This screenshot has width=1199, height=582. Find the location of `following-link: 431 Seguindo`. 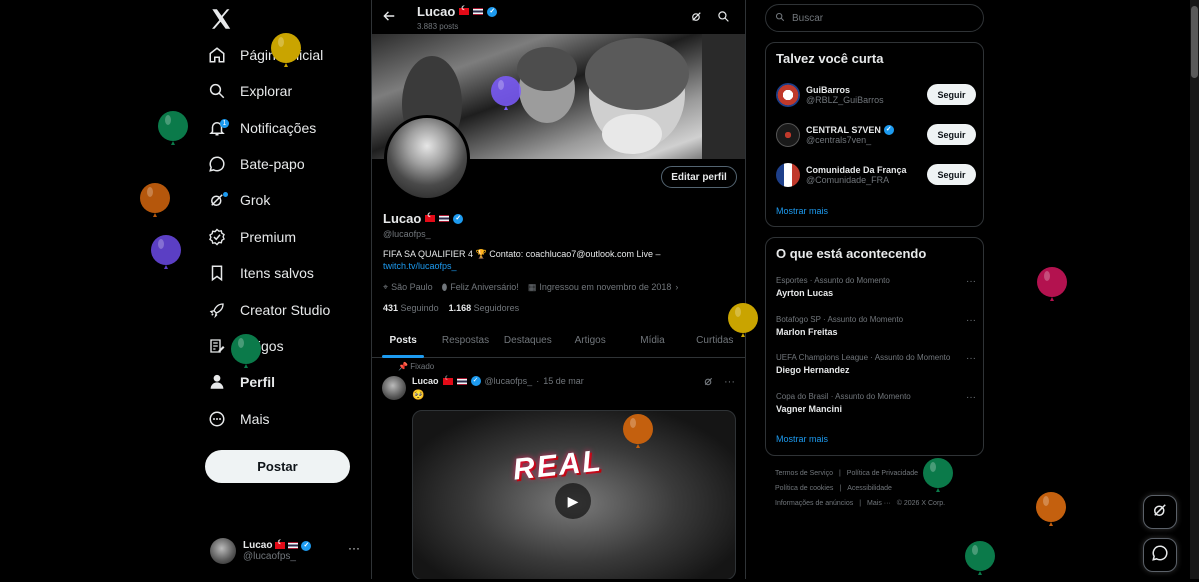

following-link: 431 Seguindo is located at coordinates (411, 308).